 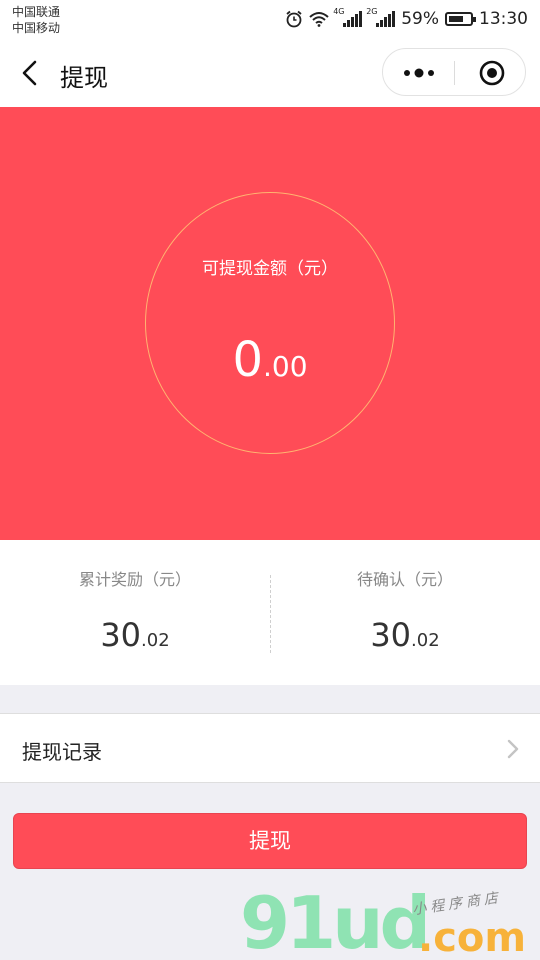 I want to click on battery-percent: 59%, so click(x=420, y=19).